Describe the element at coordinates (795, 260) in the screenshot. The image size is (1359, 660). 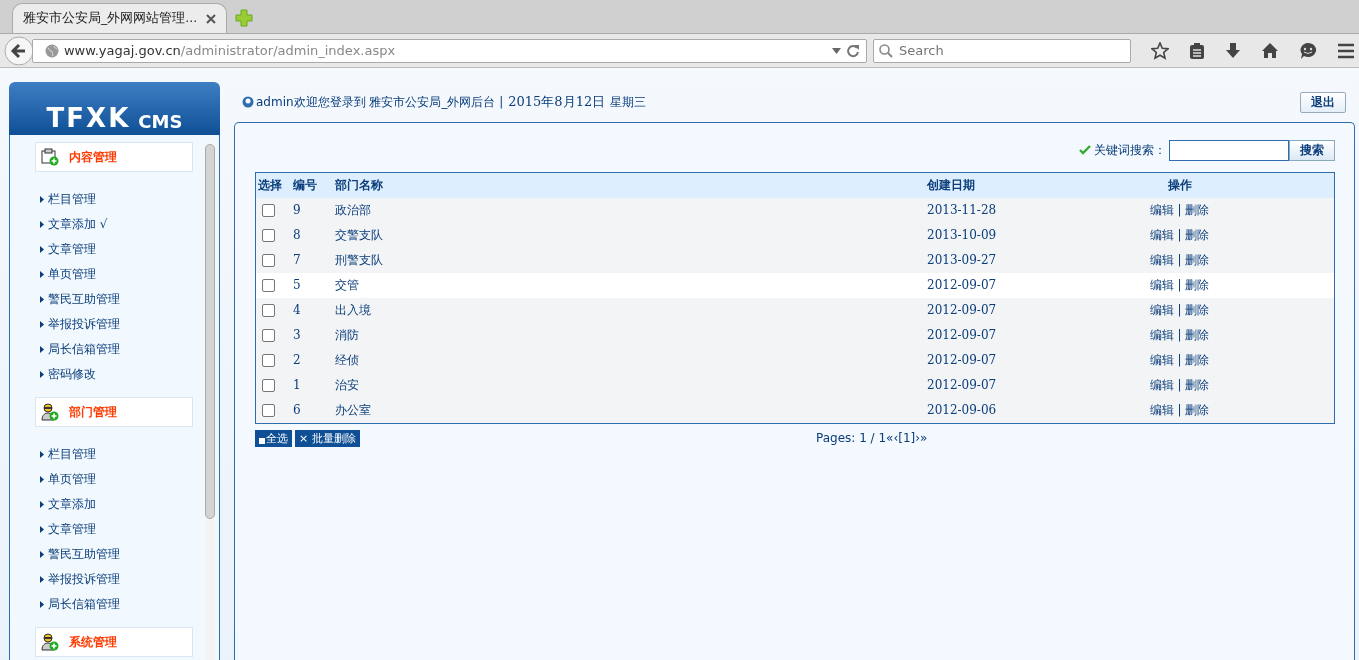
I see `table-row: 7 刑警支队 2013-09-27 编辑 | 删除` at that location.